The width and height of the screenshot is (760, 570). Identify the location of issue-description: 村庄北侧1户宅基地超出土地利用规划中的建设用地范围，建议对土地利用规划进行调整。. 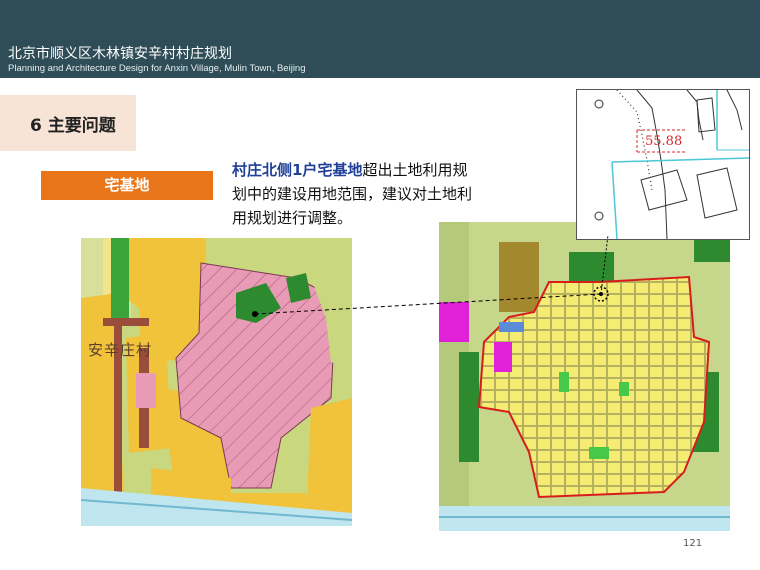
(357, 194).